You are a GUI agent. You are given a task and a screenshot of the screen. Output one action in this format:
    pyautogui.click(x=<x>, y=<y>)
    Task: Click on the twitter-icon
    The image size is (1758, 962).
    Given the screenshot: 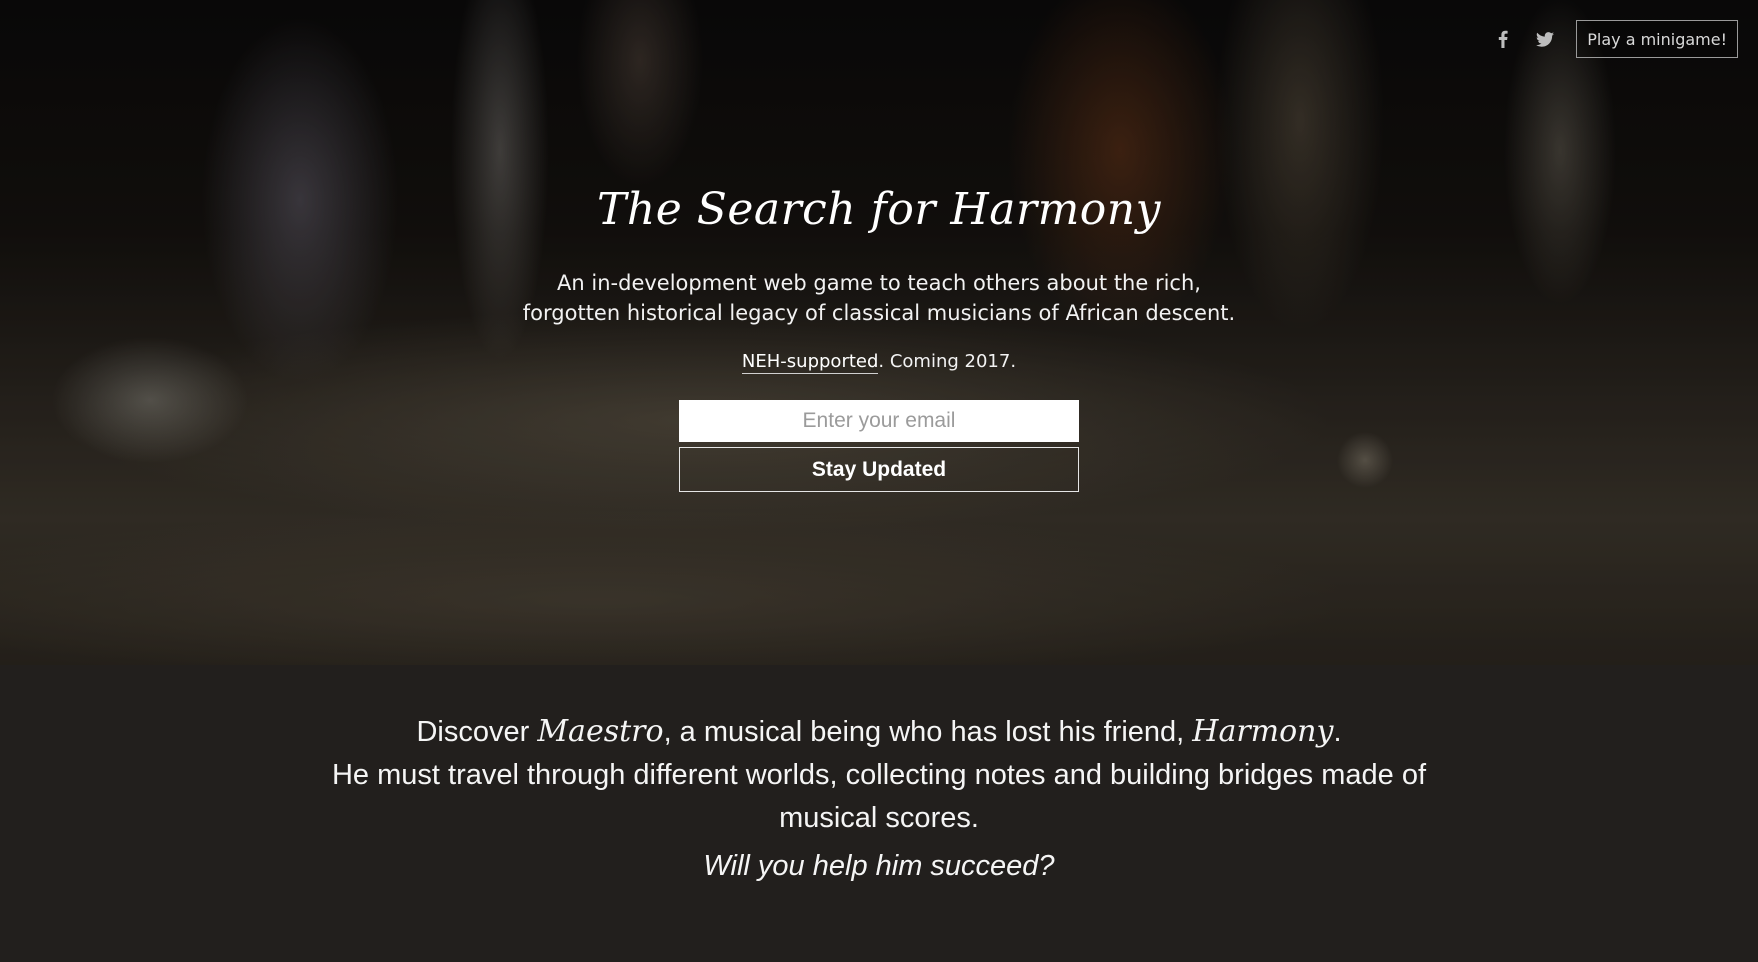 What is the action you would take?
    pyautogui.click(x=1545, y=39)
    